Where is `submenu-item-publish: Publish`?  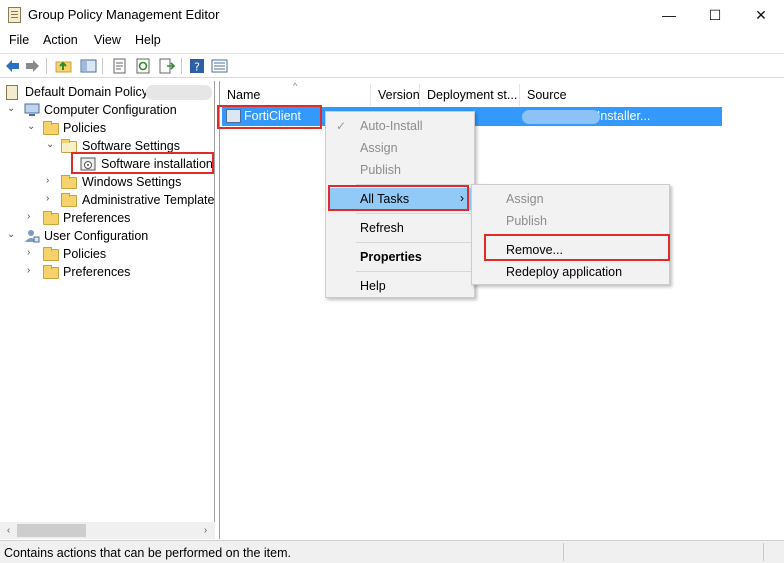 submenu-item-publish: Publish is located at coordinates (570, 221).